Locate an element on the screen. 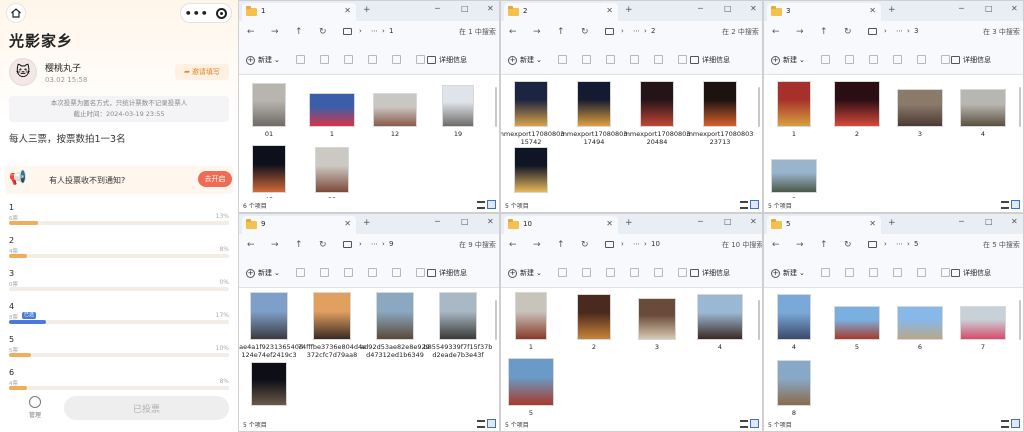 Image resolution: width=1024 pixels, height=432 pixels. file-item: 12 is located at coordinates (395, 108).